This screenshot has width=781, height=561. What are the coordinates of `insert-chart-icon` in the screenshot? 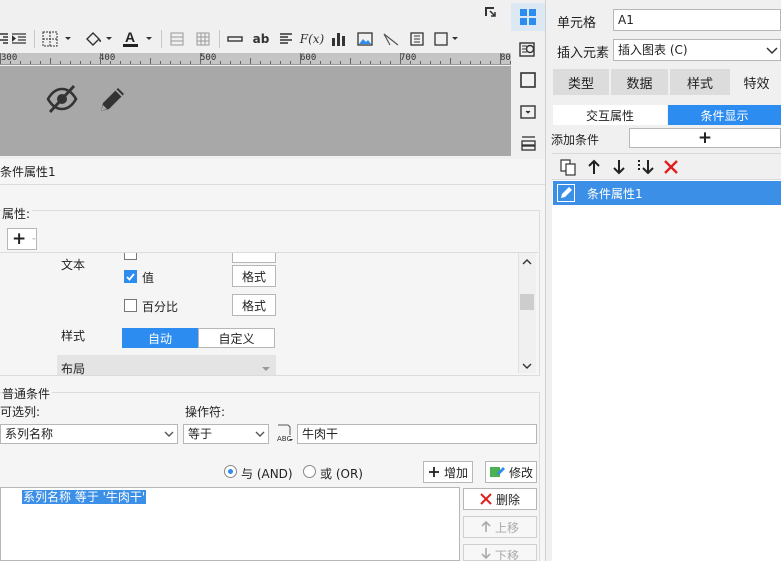 It's located at (339, 39).